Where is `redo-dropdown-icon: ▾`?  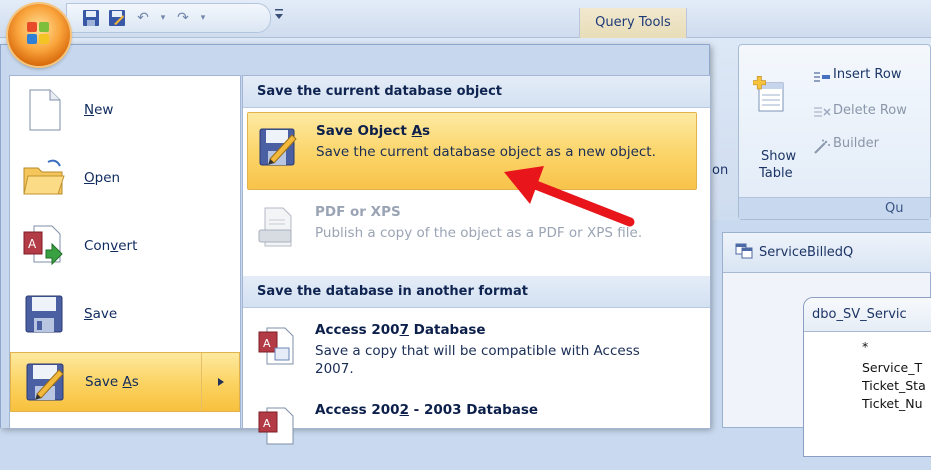
redo-dropdown-icon: ▾ is located at coordinates (203, 18).